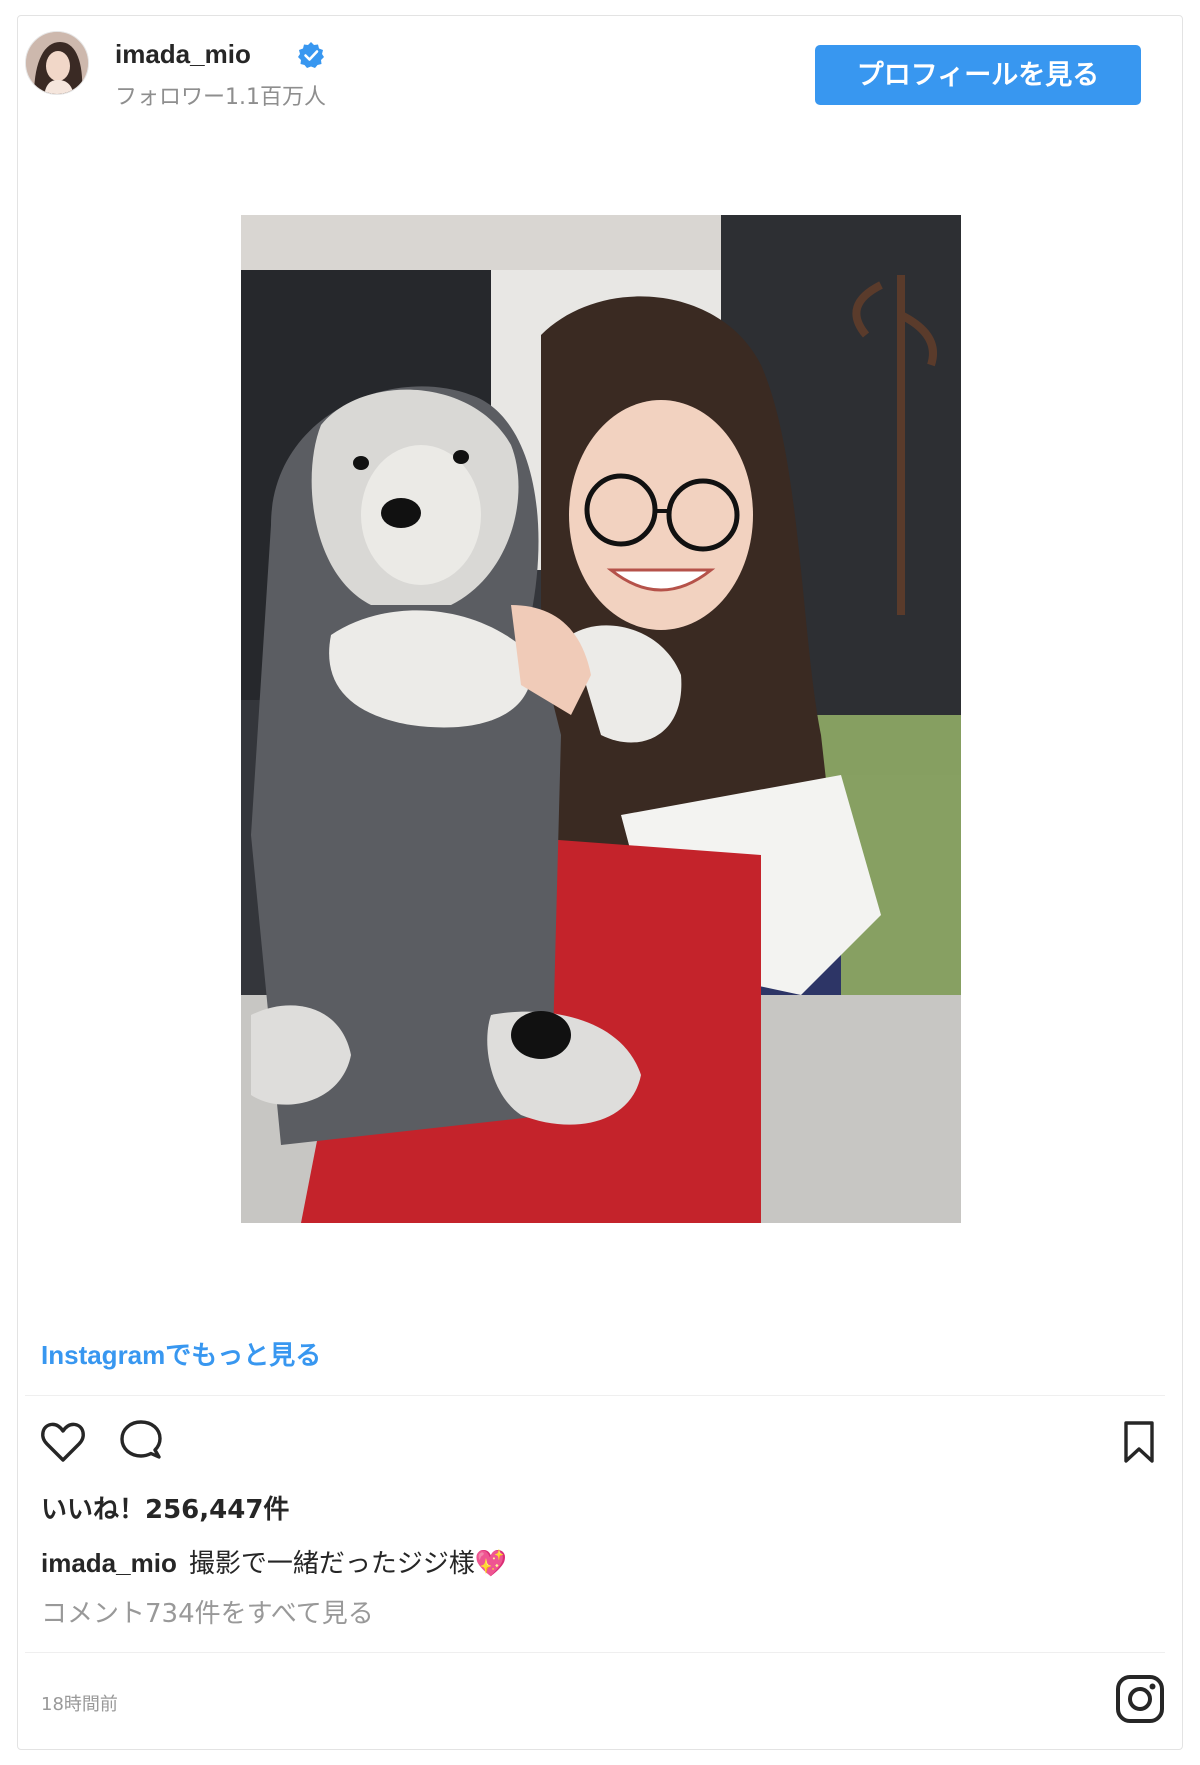  I want to click on instagram-logo-icon, so click(1140, 1699).